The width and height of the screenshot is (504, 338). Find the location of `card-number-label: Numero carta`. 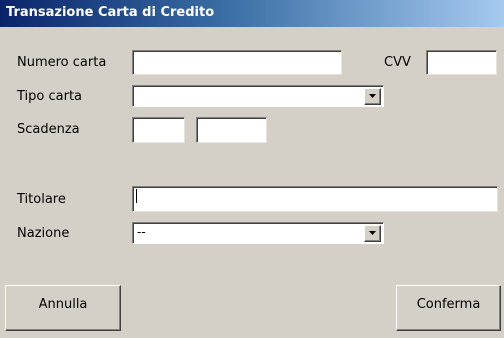

card-number-label: Numero carta is located at coordinates (62, 62).